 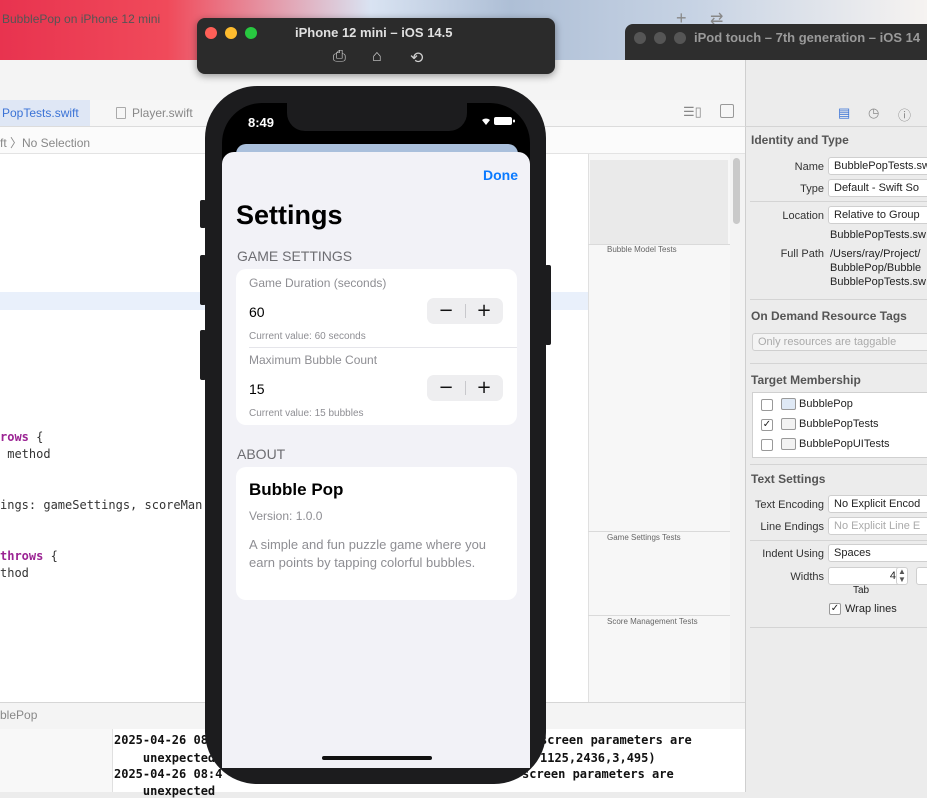 I want to click on file-icon: ▤, so click(x=844, y=113).